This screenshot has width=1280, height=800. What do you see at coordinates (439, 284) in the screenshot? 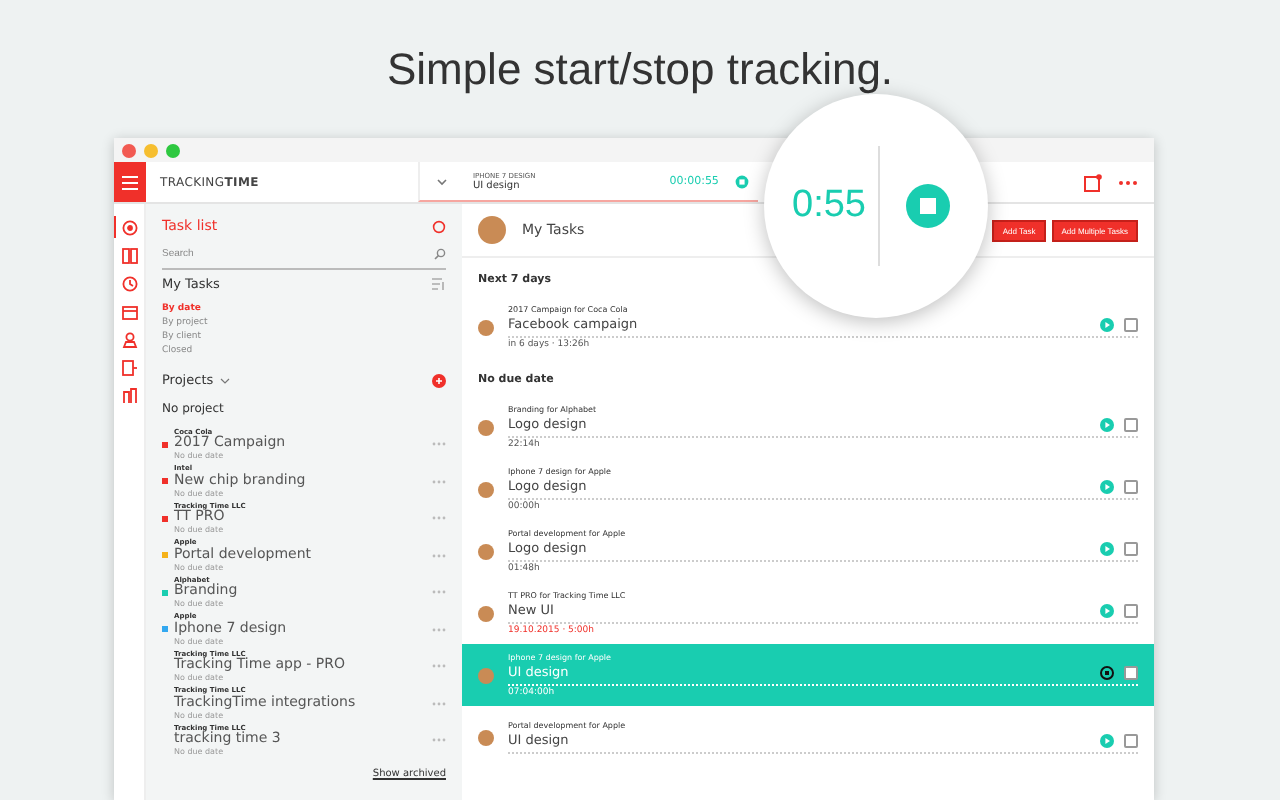
I see `filter-icon` at bounding box center [439, 284].